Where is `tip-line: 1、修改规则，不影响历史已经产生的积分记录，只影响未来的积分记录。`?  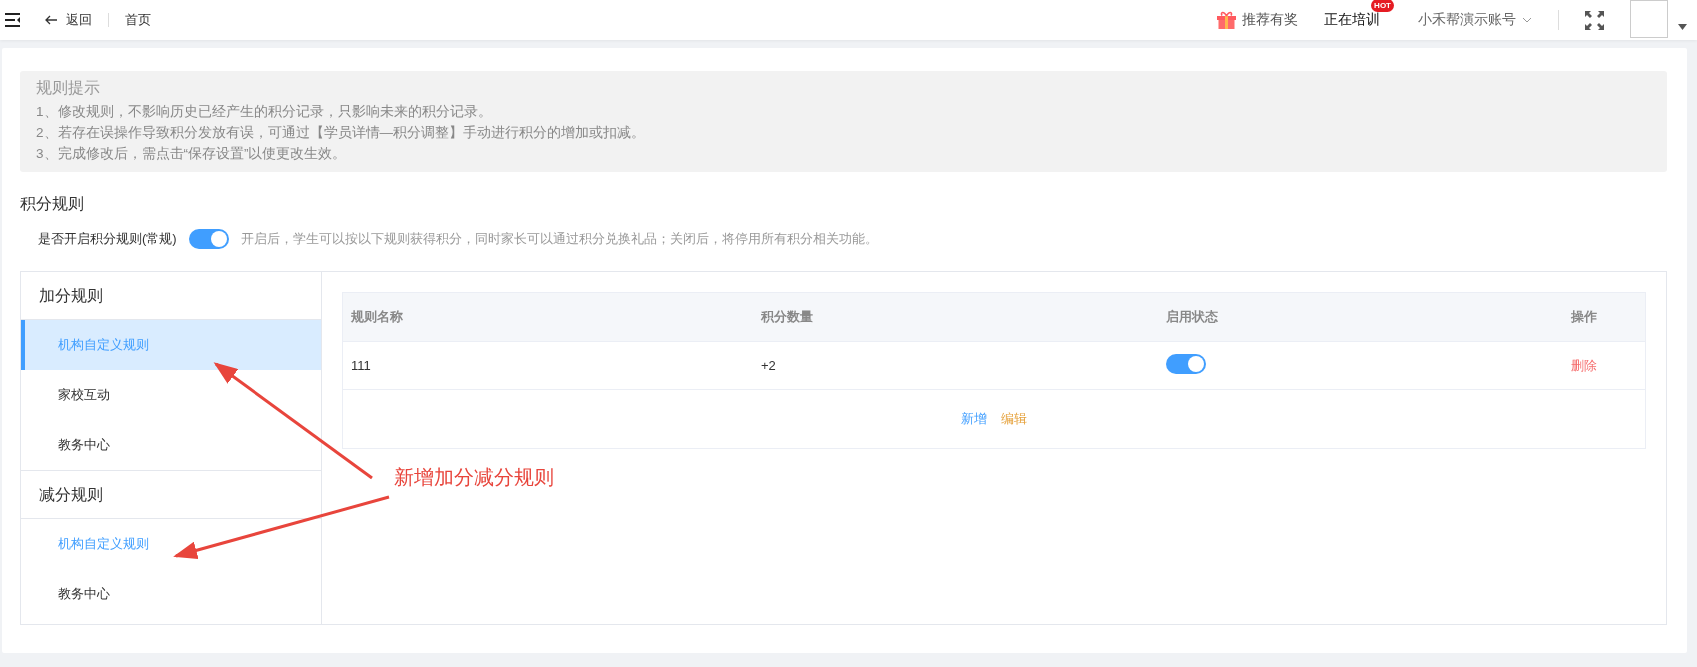
tip-line: 1、修改规则，不影响历史已经产生的积分记录，只影响未来的积分记录。 is located at coordinates (264, 112).